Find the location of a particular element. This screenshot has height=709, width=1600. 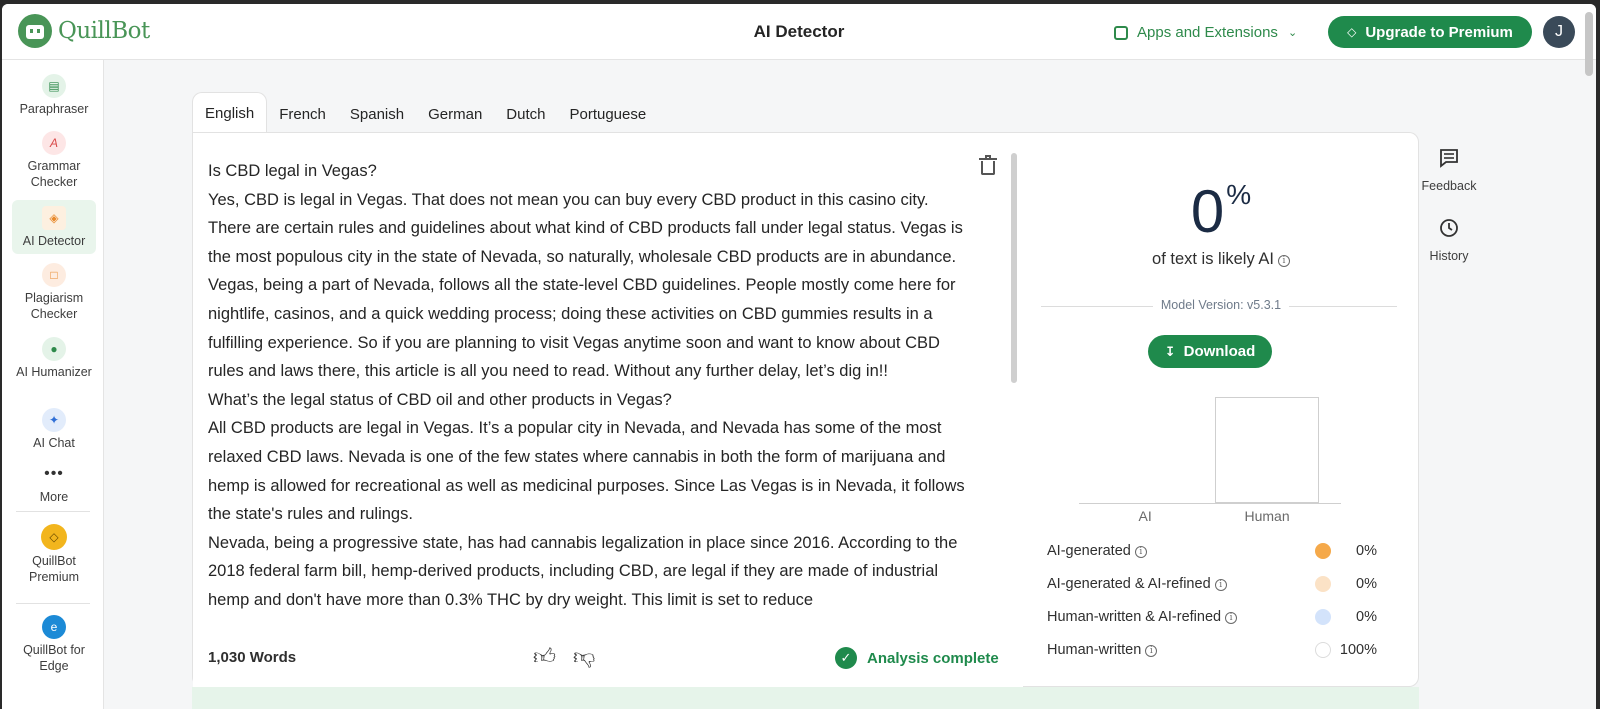

status-label: Analysis complete is located at coordinates (933, 658).